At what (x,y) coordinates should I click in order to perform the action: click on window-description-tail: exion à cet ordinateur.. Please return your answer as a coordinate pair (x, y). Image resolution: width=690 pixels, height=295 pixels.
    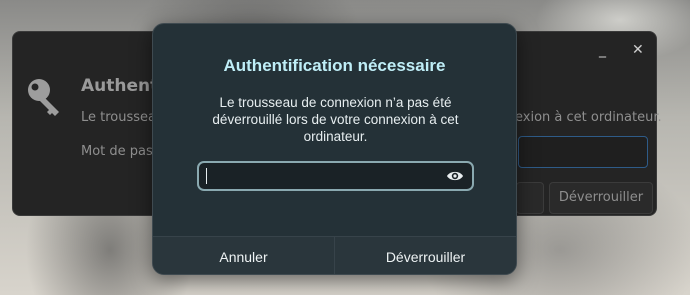
    Looking at the image, I should click on (588, 117).